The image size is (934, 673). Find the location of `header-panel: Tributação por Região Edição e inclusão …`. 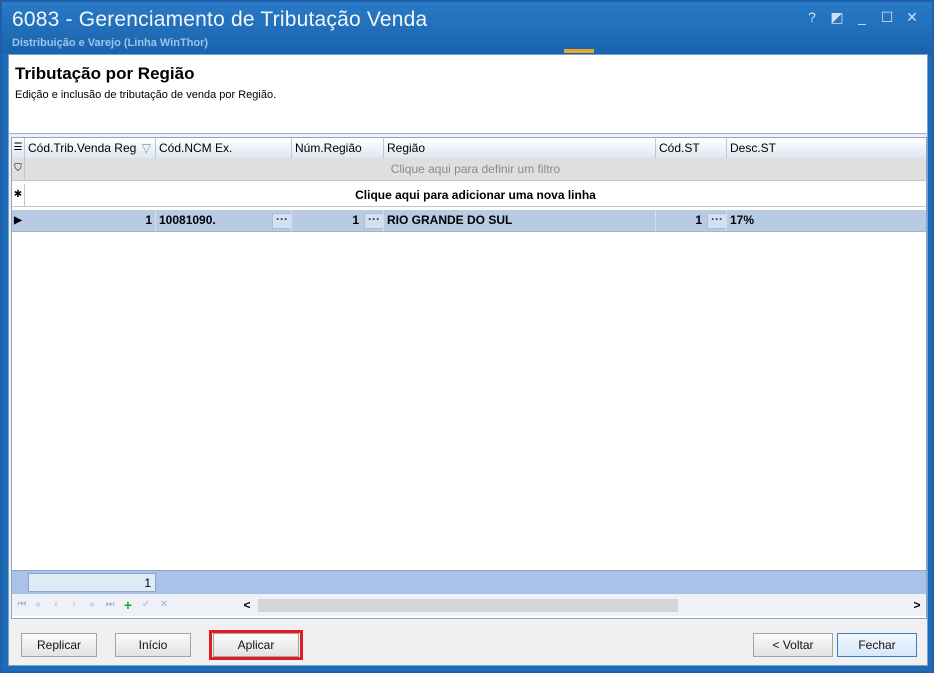

header-panel: Tributação por Região Edição e inclusão … is located at coordinates (468, 94).